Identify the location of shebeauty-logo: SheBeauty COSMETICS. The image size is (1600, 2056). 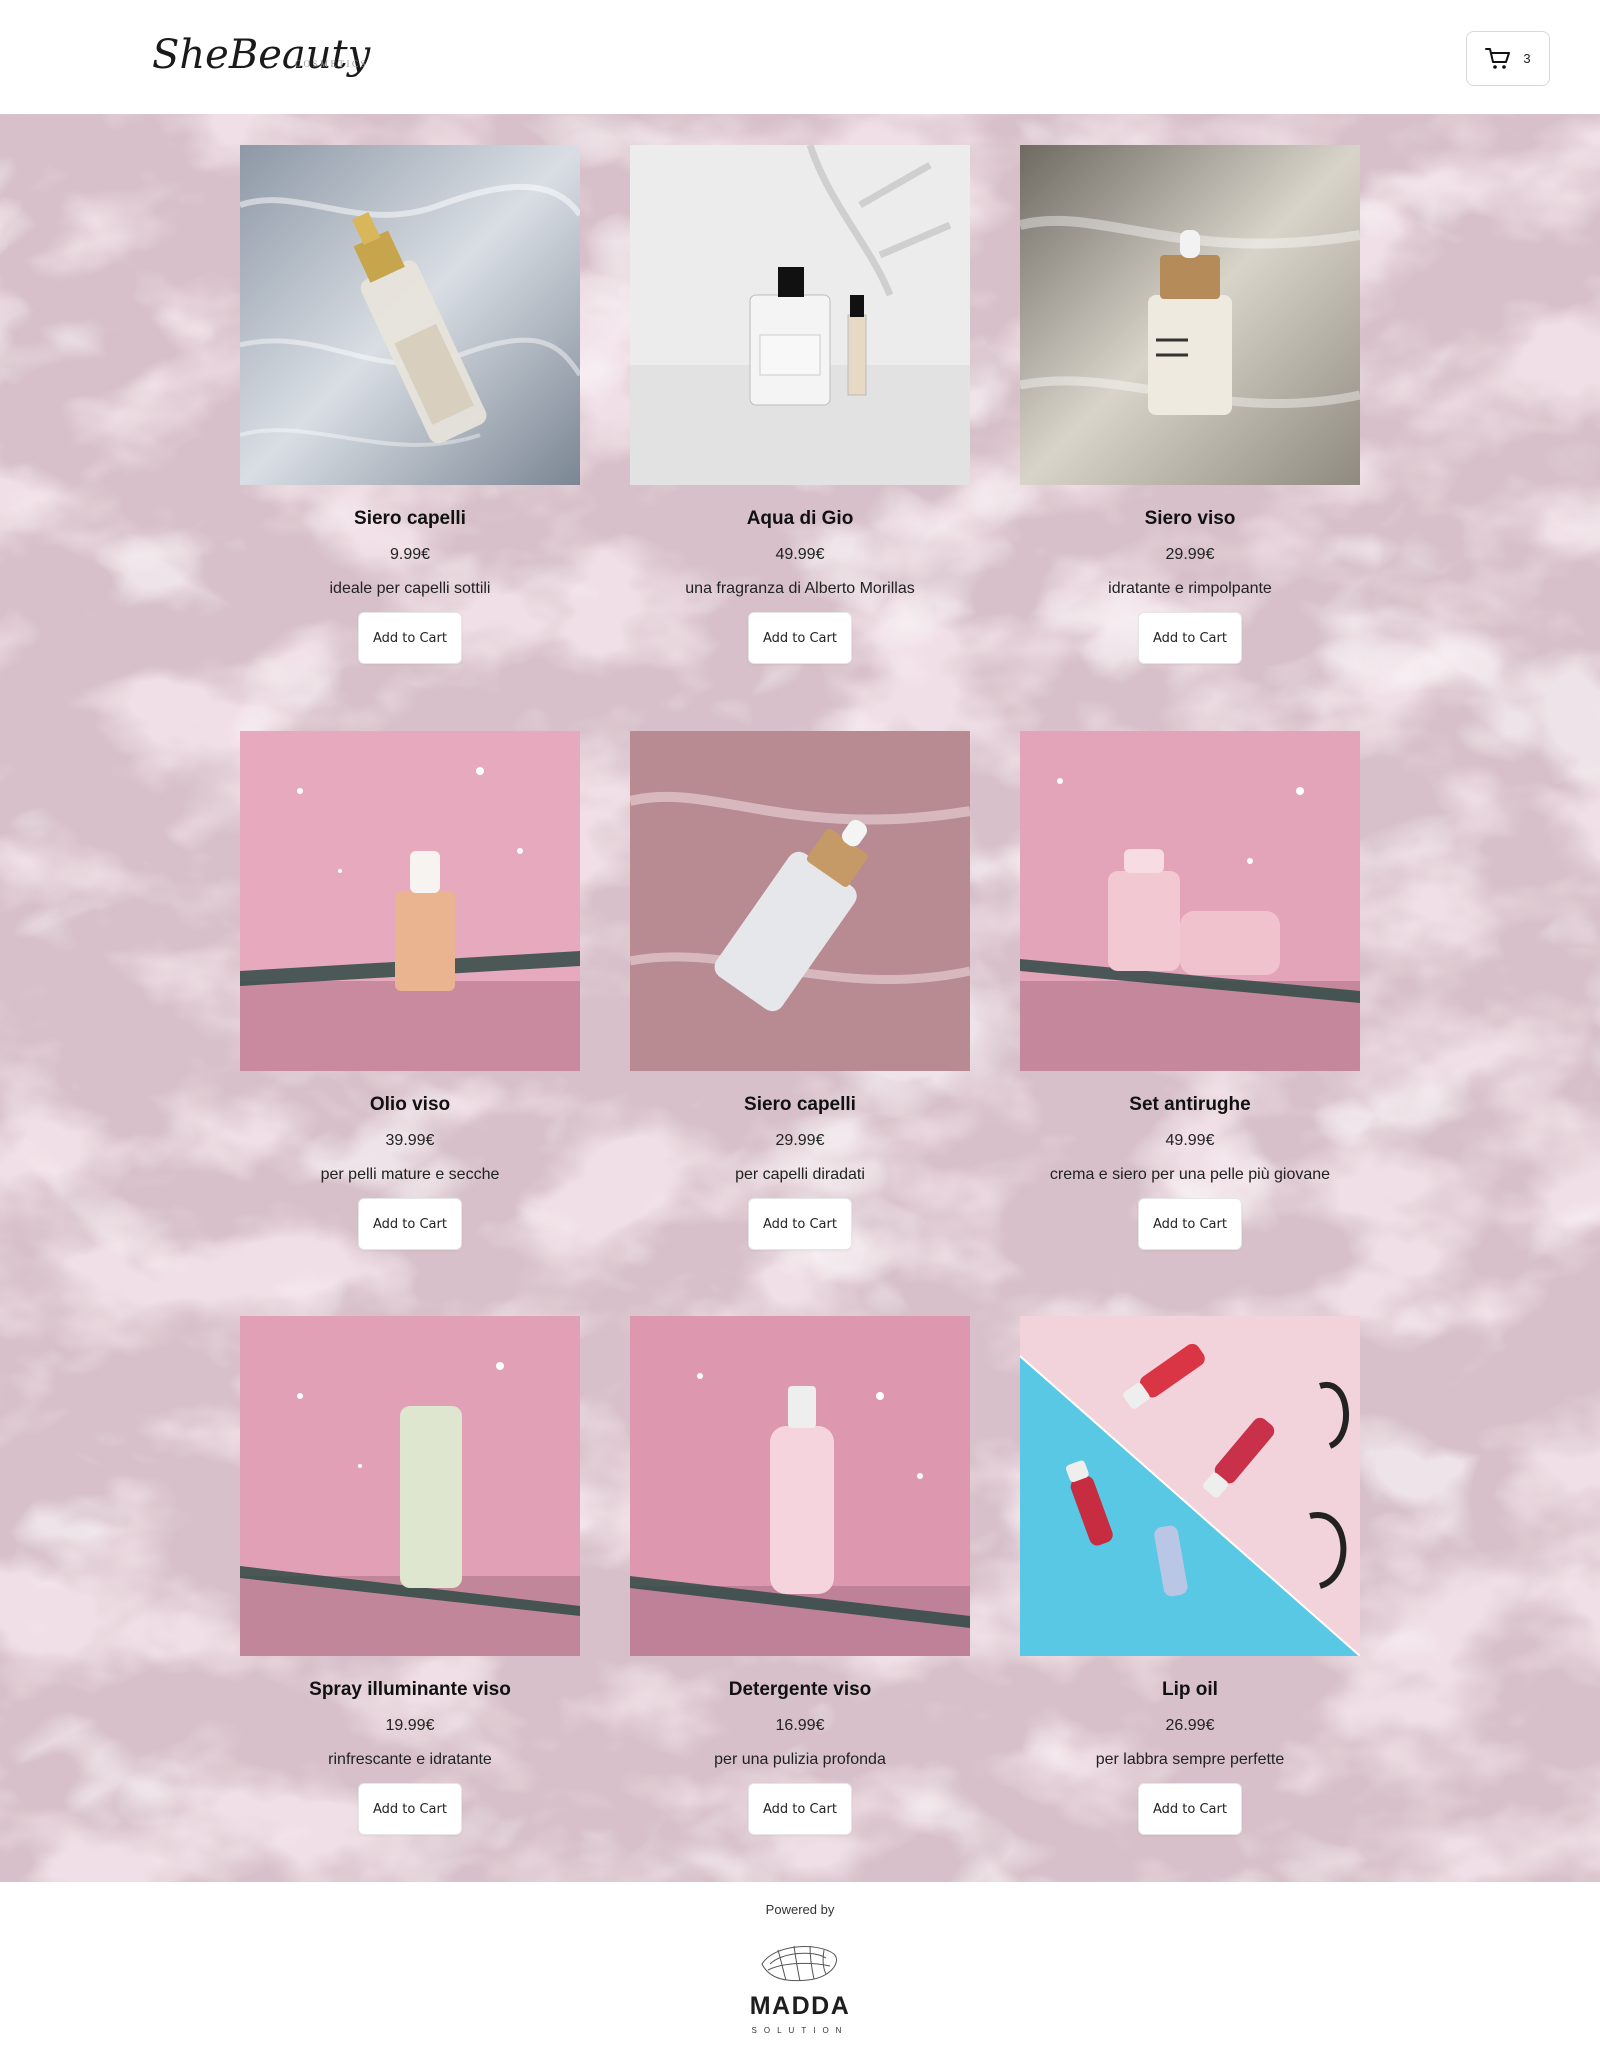
(265, 60).